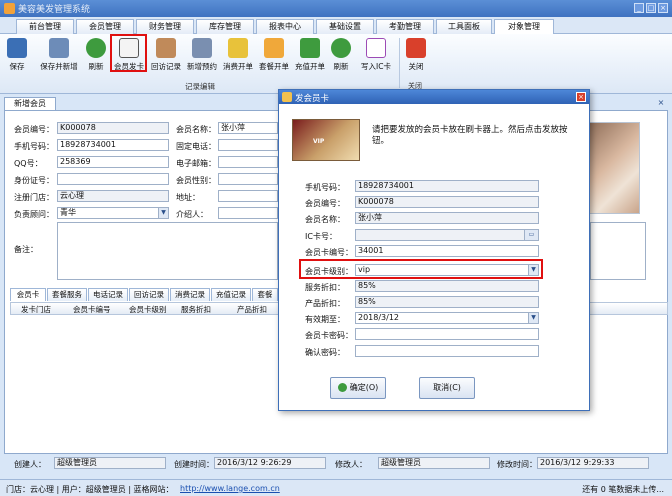 The height and width of the screenshot is (496, 672). I want to click on refresh-button: 刷新, so click(96, 56).